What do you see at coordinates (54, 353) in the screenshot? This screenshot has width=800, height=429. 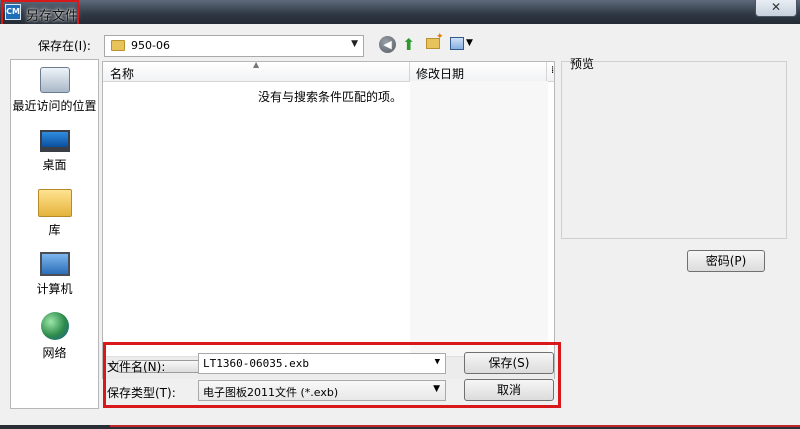 I see `place-label: 网络` at bounding box center [54, 353].